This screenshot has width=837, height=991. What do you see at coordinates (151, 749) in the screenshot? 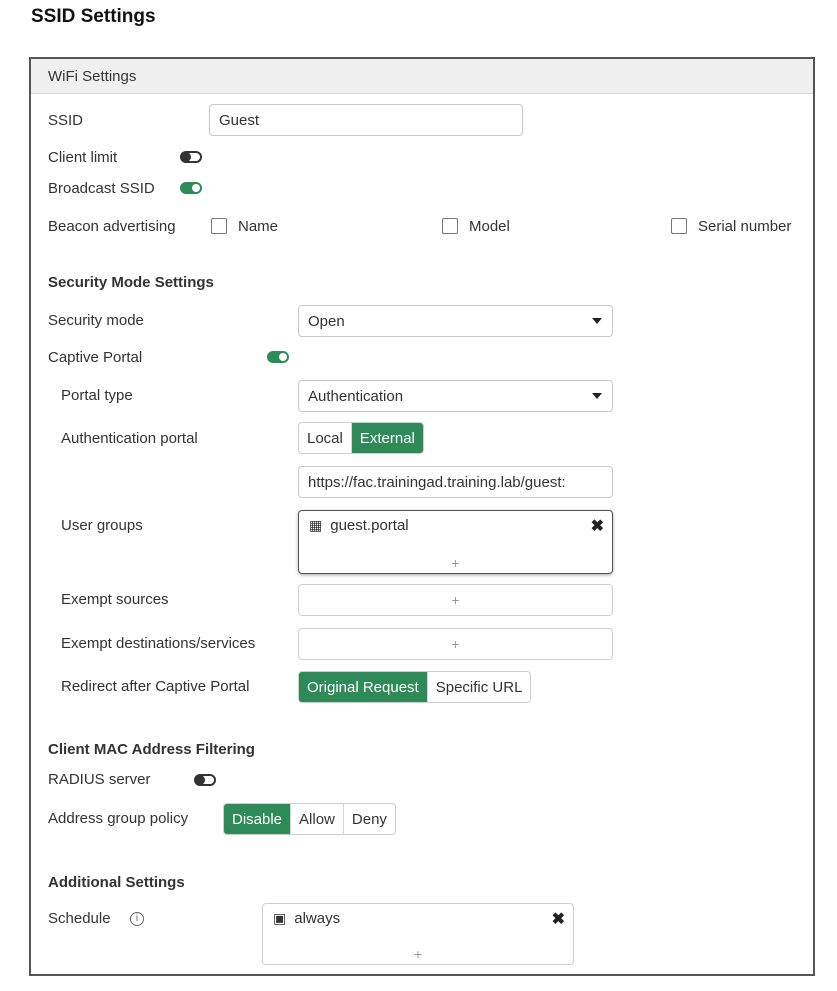
I see `mac-filter-section-title: Client MAC Address Filtering` at bounding box center [151, 749].